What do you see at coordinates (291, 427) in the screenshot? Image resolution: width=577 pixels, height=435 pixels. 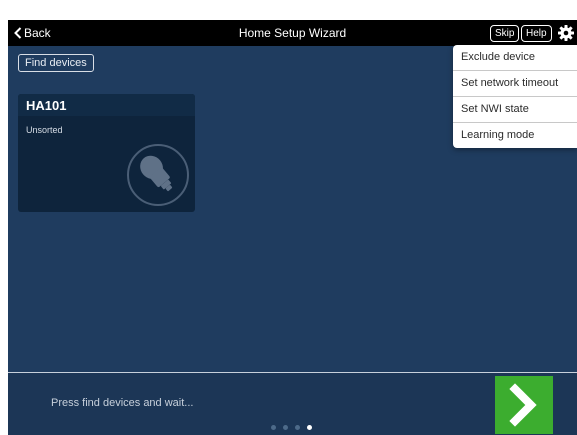 I see `page-indicator` at bounding box center [291, 427].